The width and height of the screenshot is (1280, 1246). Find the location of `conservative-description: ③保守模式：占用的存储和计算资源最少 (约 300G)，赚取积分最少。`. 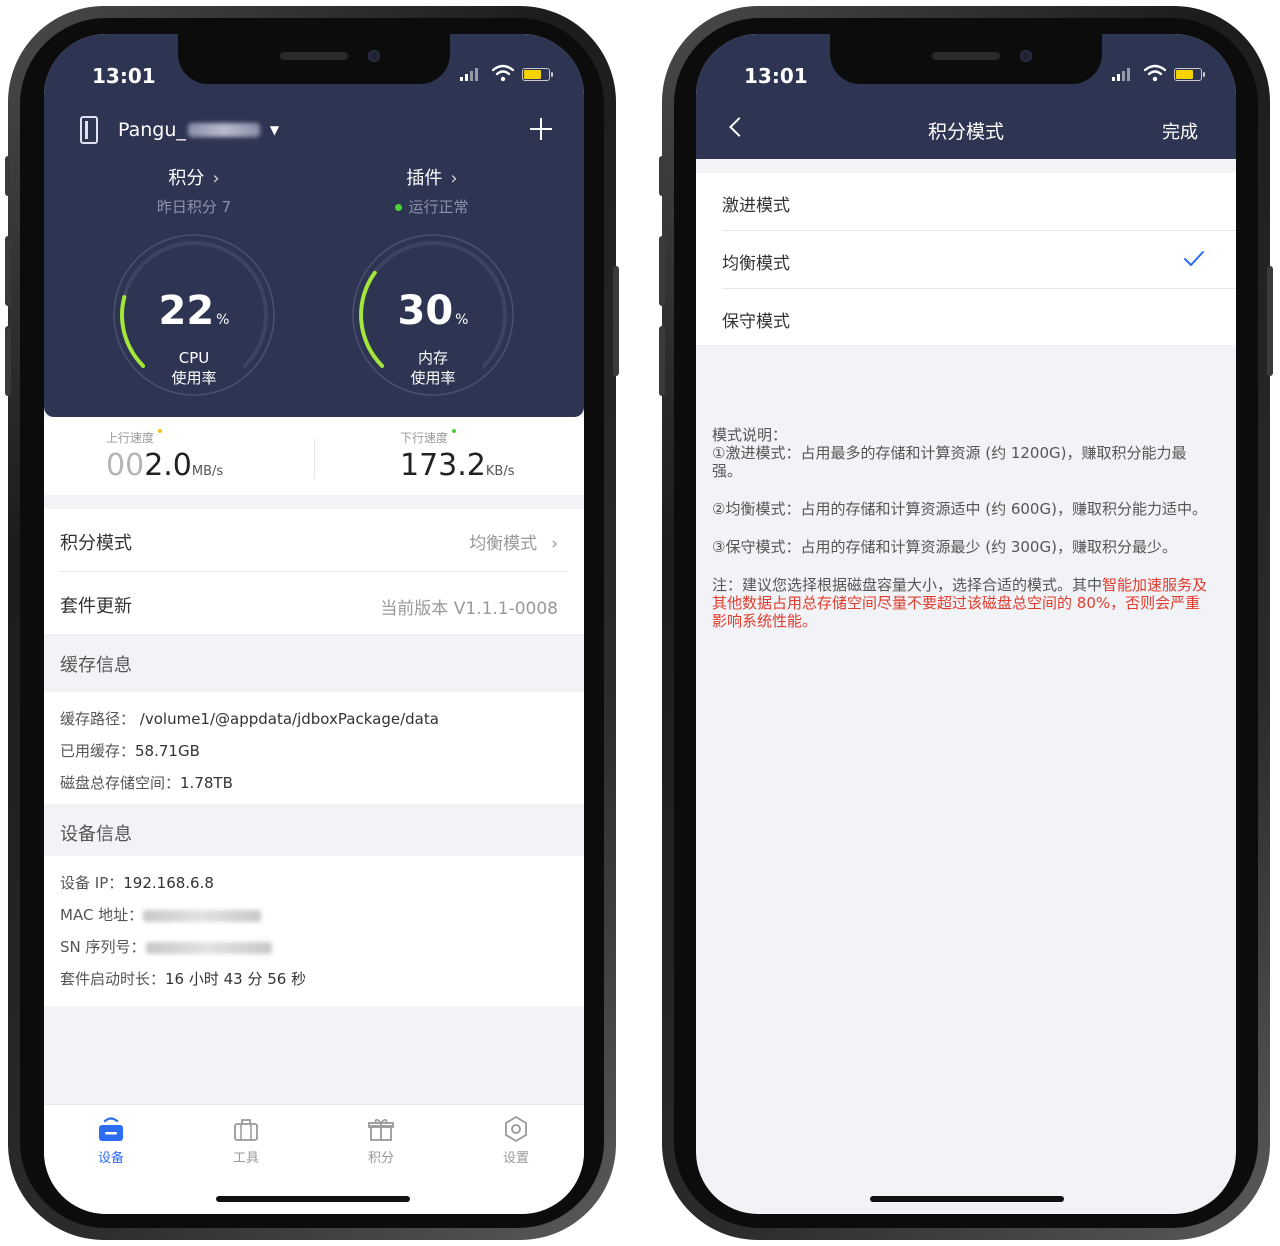

conservative-description: ③保守模式：占用的存储和计算资源最少 (约 300G)，赚取积分最少。 is located at coordinates (944, 547).